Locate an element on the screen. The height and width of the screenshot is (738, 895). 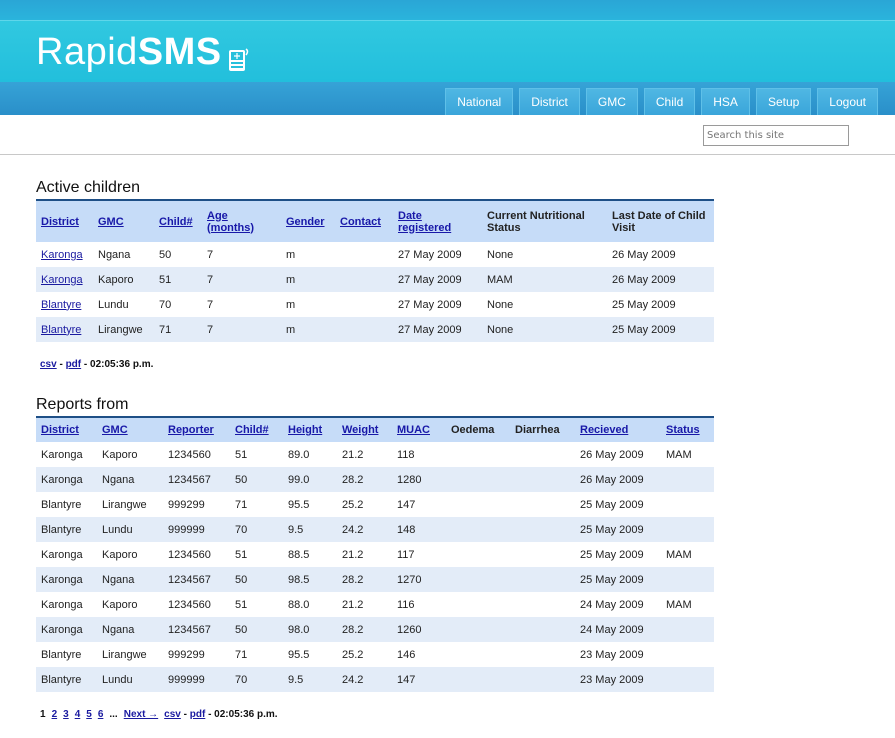
sort-link: Weight is located at coordinates (360, 430).